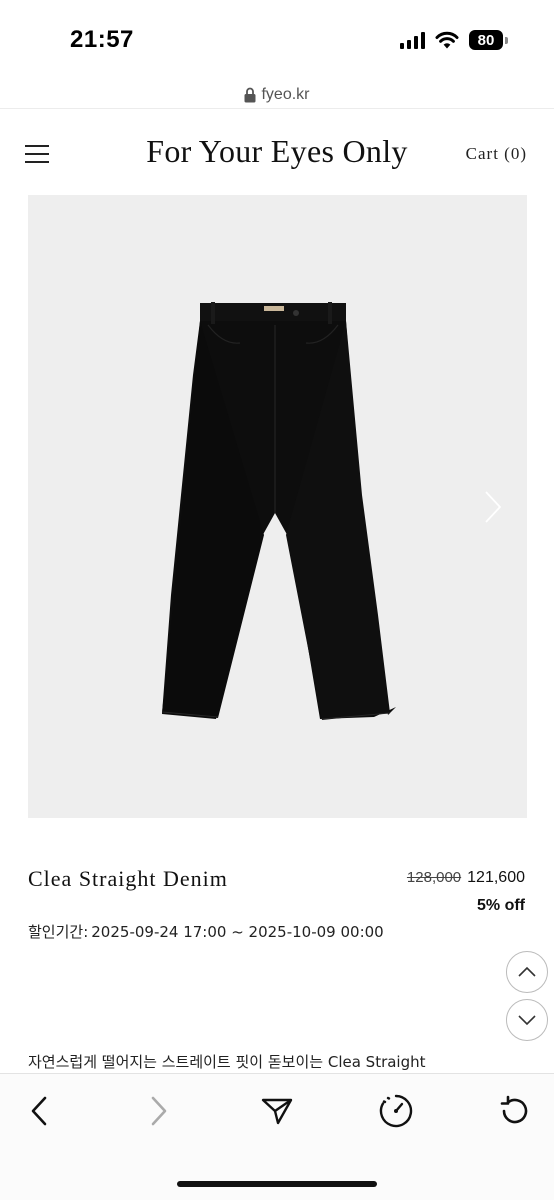 This screenshot has height=1200, width=554. What do you see at coordinates (128, 878) in the screenshot?
I see `product-name: Clea Straight Denim` at bounding box center [128, 878].